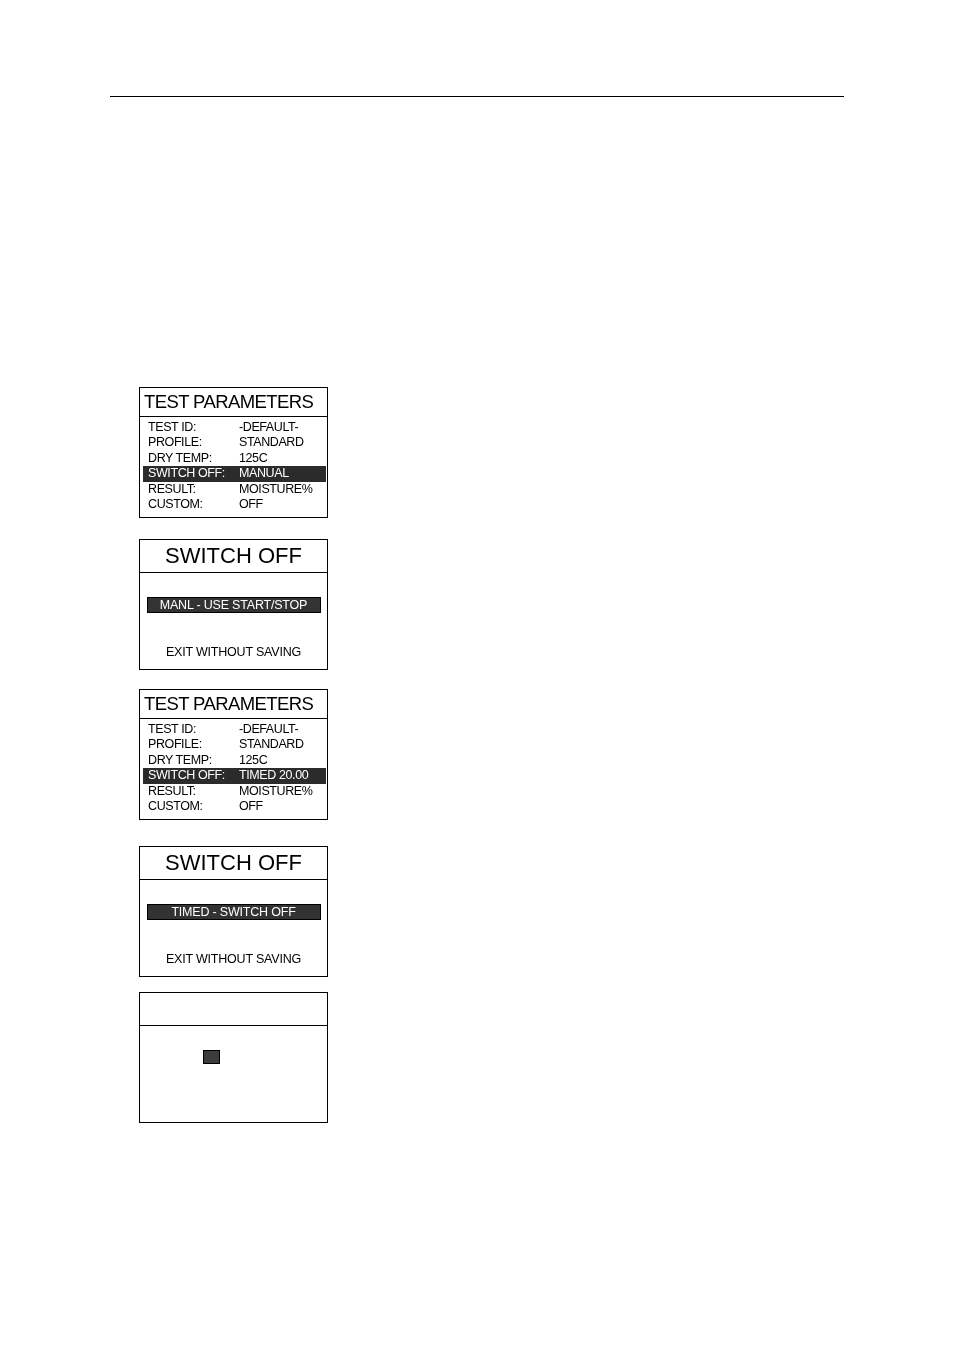  What do you see at coordinates (233, 912) in the screenshot?
I see `menu-option: TIMED - SWITCH OFF` at bounding box center [233, 912].